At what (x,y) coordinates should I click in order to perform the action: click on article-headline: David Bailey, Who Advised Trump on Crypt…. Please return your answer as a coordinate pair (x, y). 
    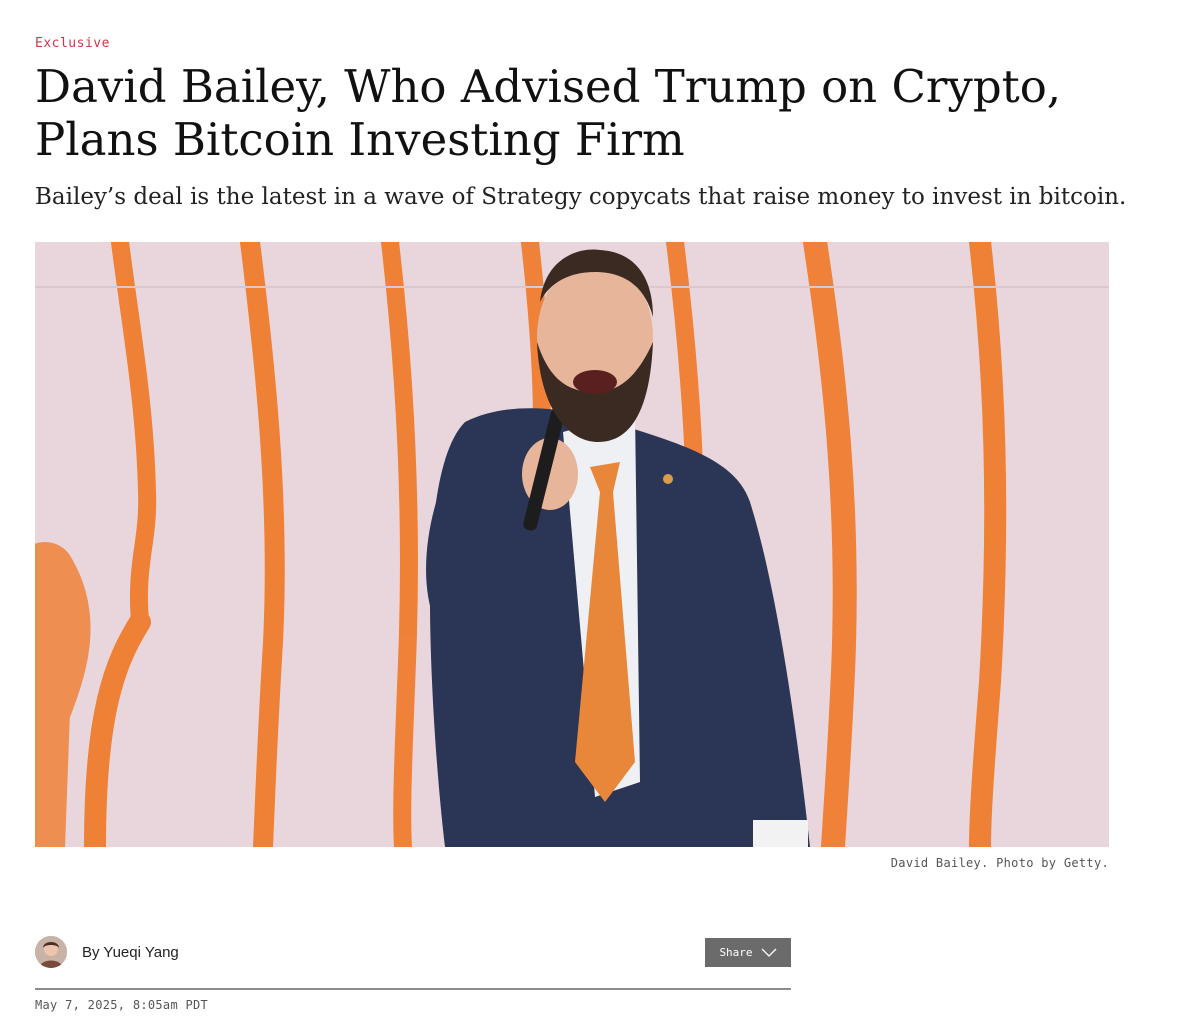
    Looking at the image, I should click on (548, 113).